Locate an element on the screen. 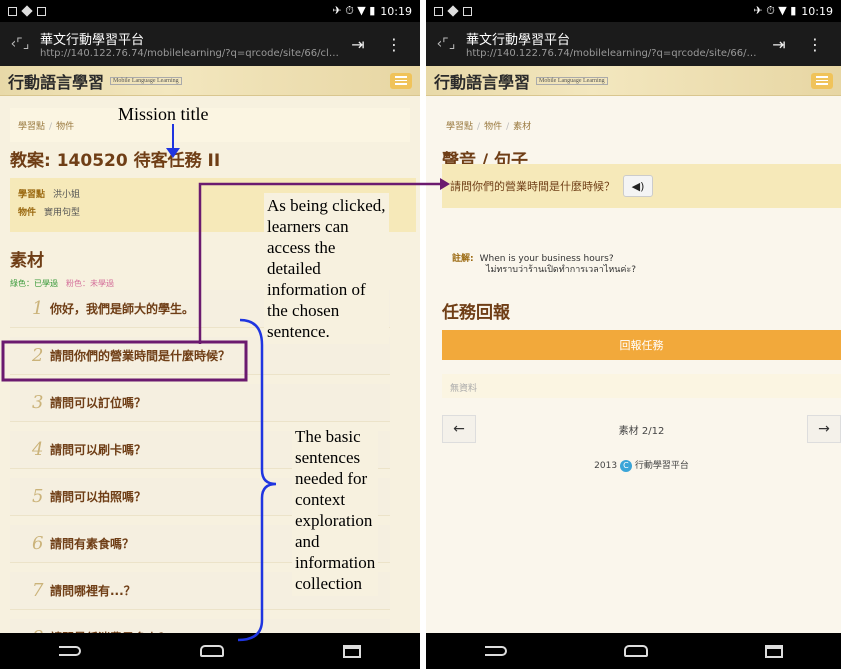  legend: 綠色：已學過 粉色：未學過 is located at coordinates (62, 283).